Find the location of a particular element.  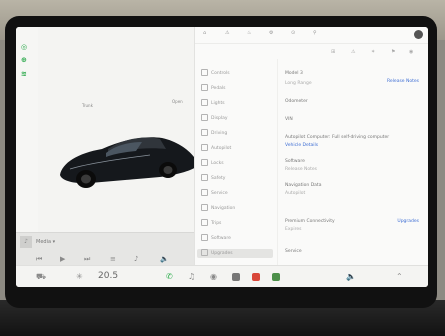

autopilot-label: Autopilot is located at coordinates (295, 193).